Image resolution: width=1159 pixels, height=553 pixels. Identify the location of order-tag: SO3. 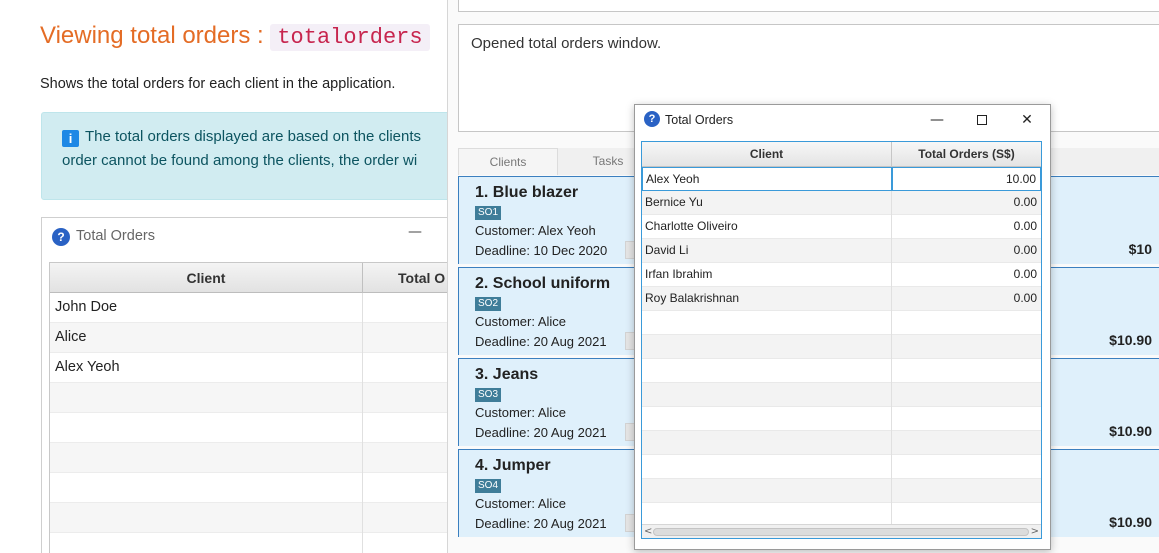
(488, 395).